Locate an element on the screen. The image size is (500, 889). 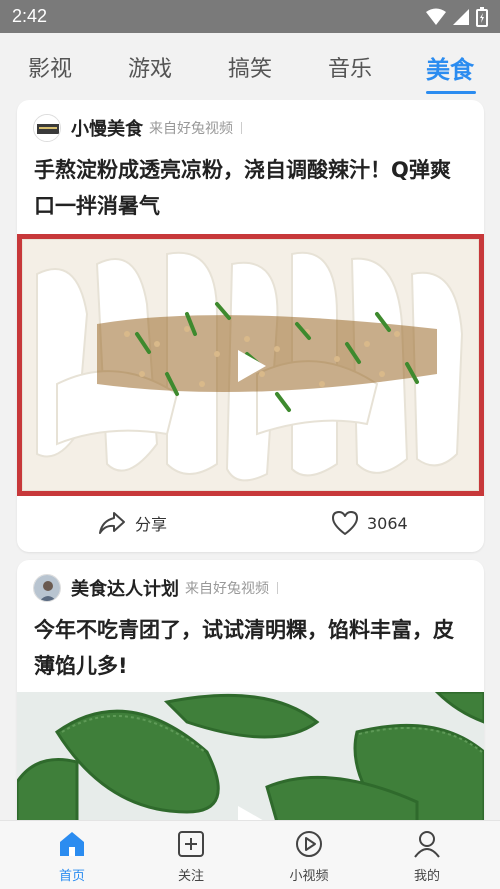
tab-yingshi: 影视 is located at coordinates (50, 67).